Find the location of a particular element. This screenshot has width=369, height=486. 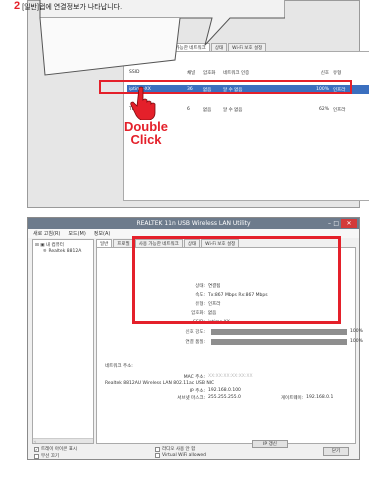

double-click-label: Double Click is located at coordinates (146, 133).